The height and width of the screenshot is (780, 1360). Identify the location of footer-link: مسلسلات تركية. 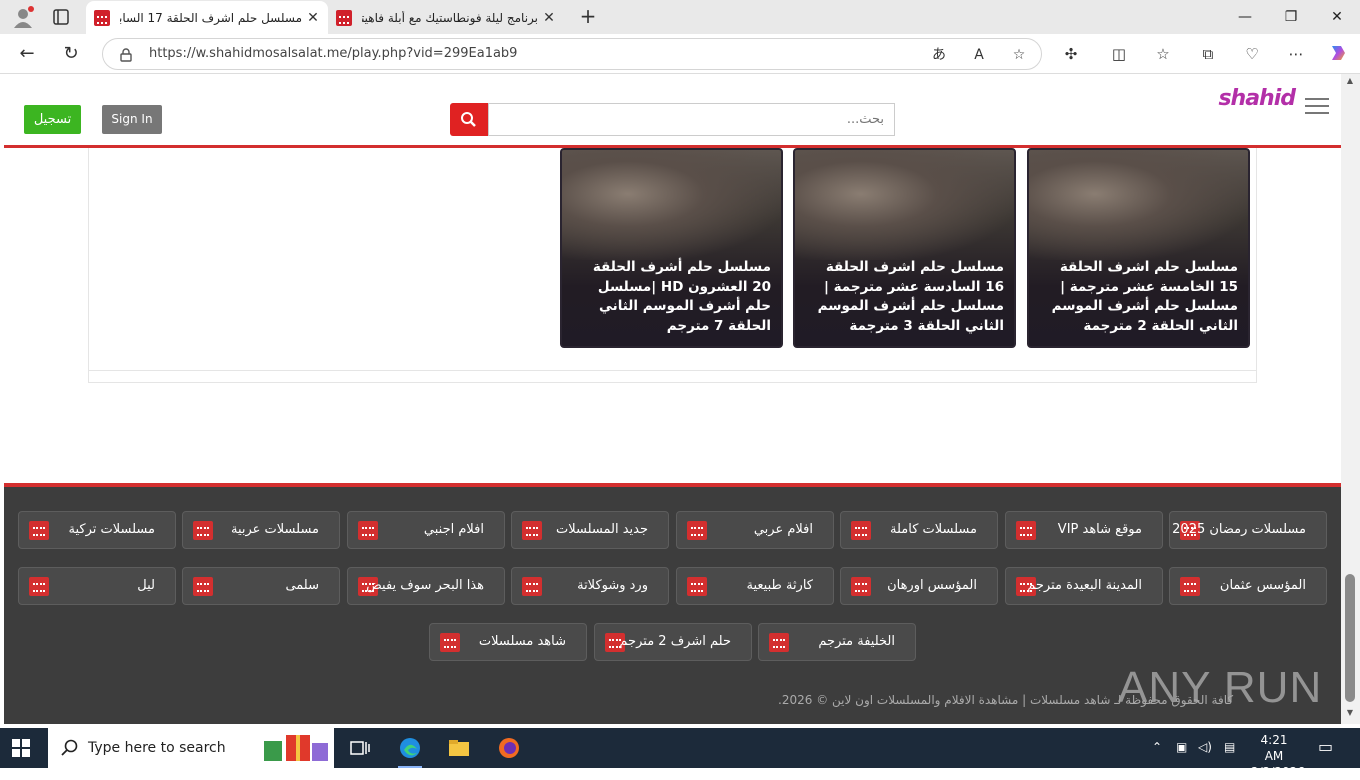
(97, 530).